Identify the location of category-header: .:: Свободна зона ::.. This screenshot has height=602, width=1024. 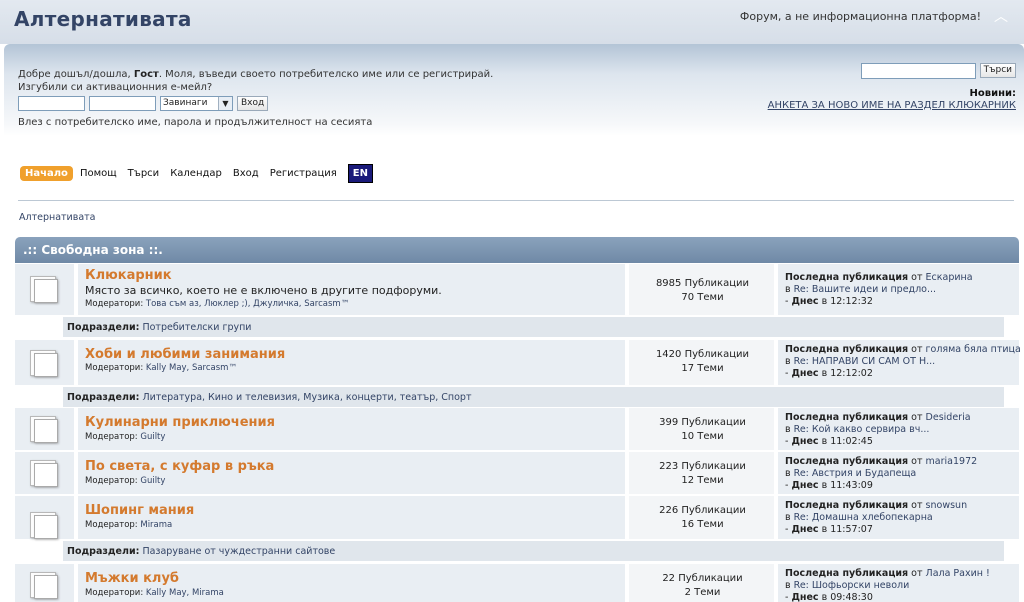
(517, 250).